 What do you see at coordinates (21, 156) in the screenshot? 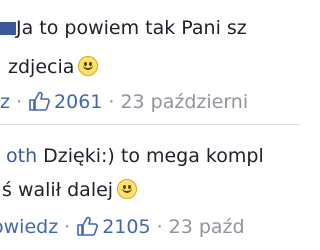
I see `author-name: oth` at bounding box center [21, 156].